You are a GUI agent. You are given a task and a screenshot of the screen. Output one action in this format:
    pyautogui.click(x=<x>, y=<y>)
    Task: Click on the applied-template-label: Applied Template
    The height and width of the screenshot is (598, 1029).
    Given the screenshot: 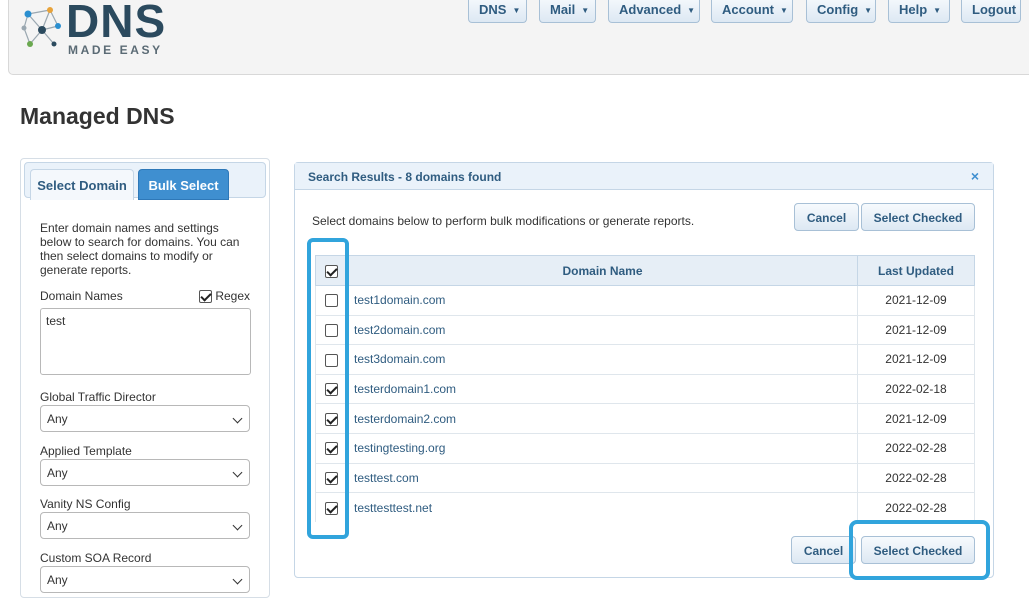 What is the action you would take?
    pyautogui.click(x=86, y=451)
    